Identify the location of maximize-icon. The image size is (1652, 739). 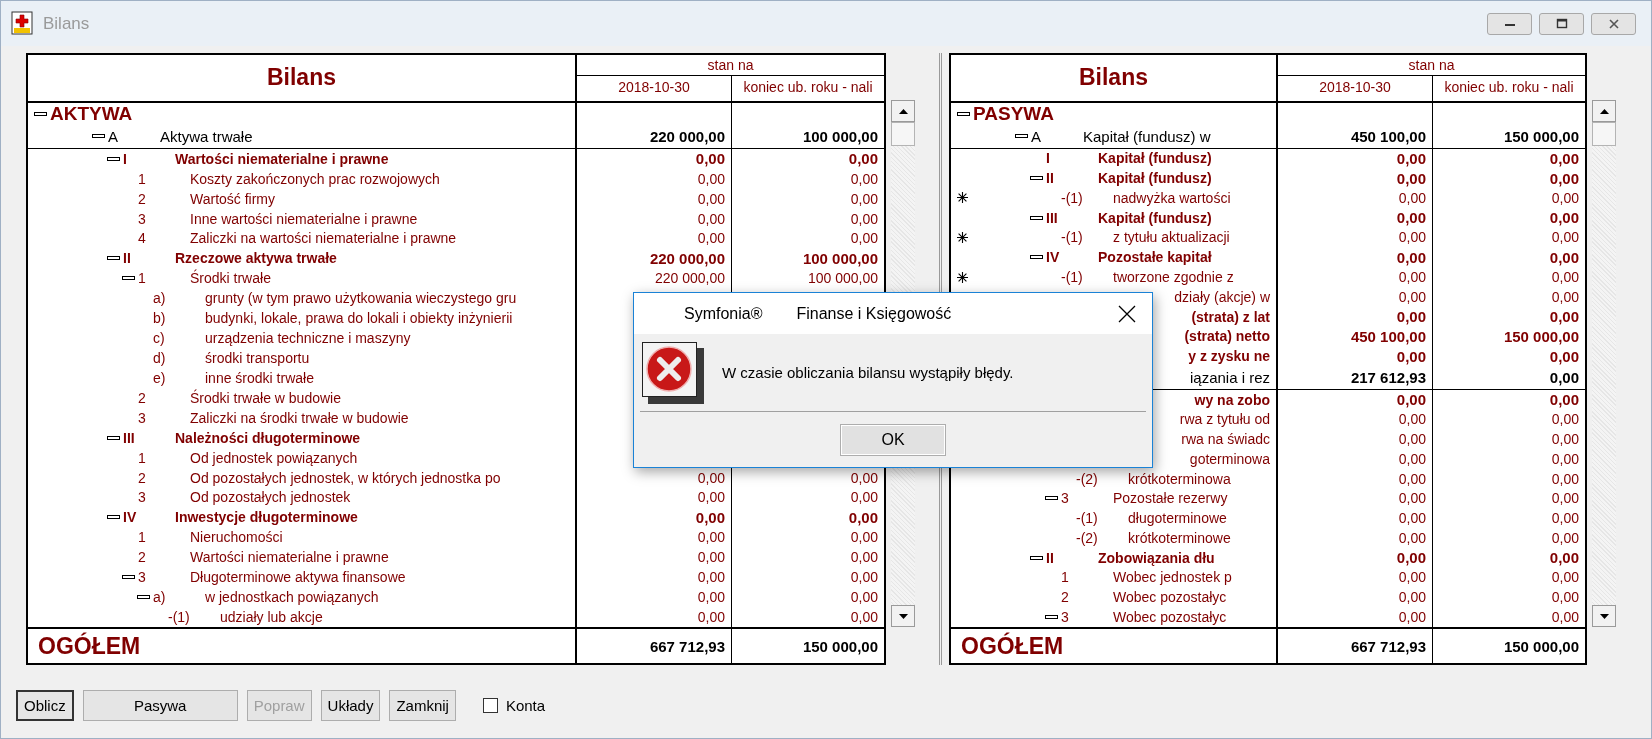
(1561, 23).